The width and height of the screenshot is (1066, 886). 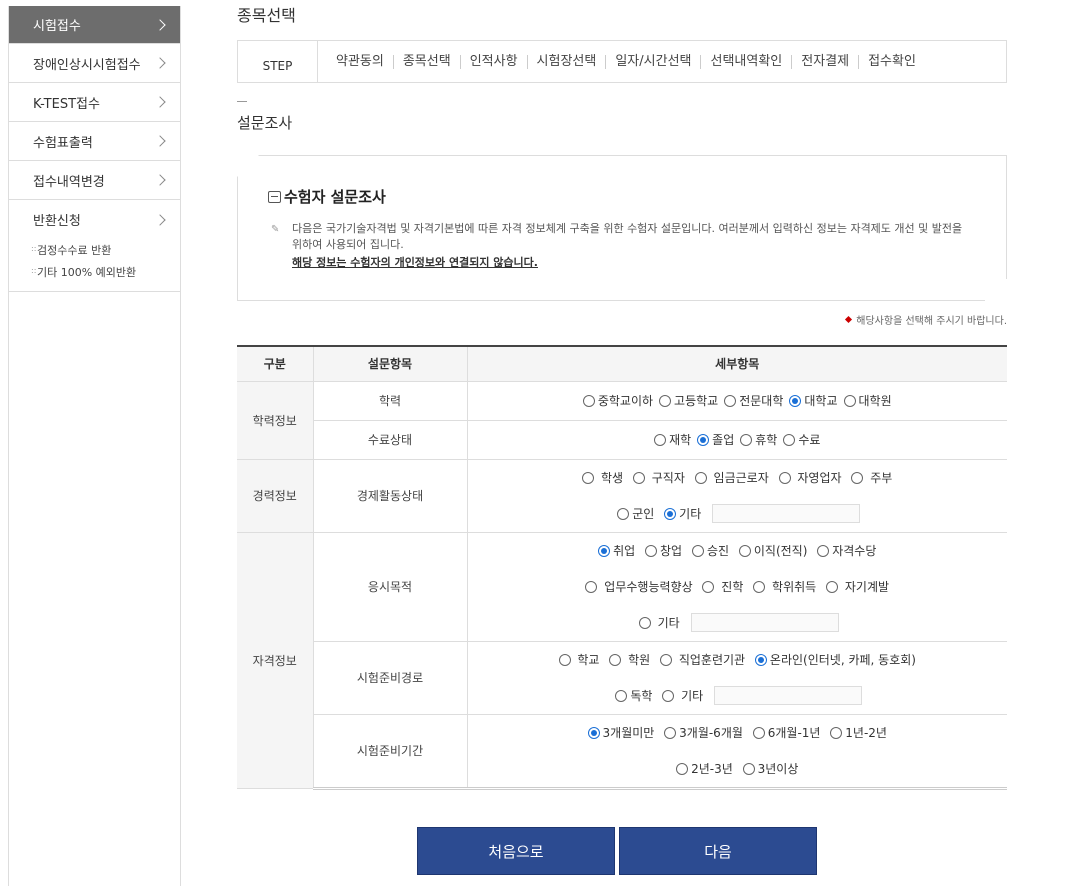 I want to click on economic-option-other: 기타, so click(x=682, y=513).